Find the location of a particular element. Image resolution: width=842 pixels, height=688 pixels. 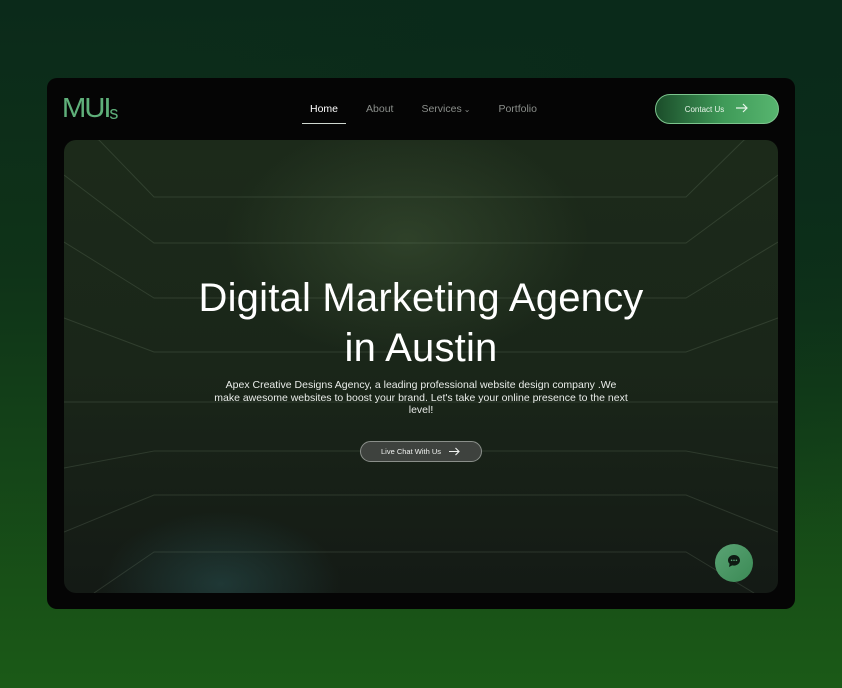

nav-item-home: Home is located at coordinates (324, 109).